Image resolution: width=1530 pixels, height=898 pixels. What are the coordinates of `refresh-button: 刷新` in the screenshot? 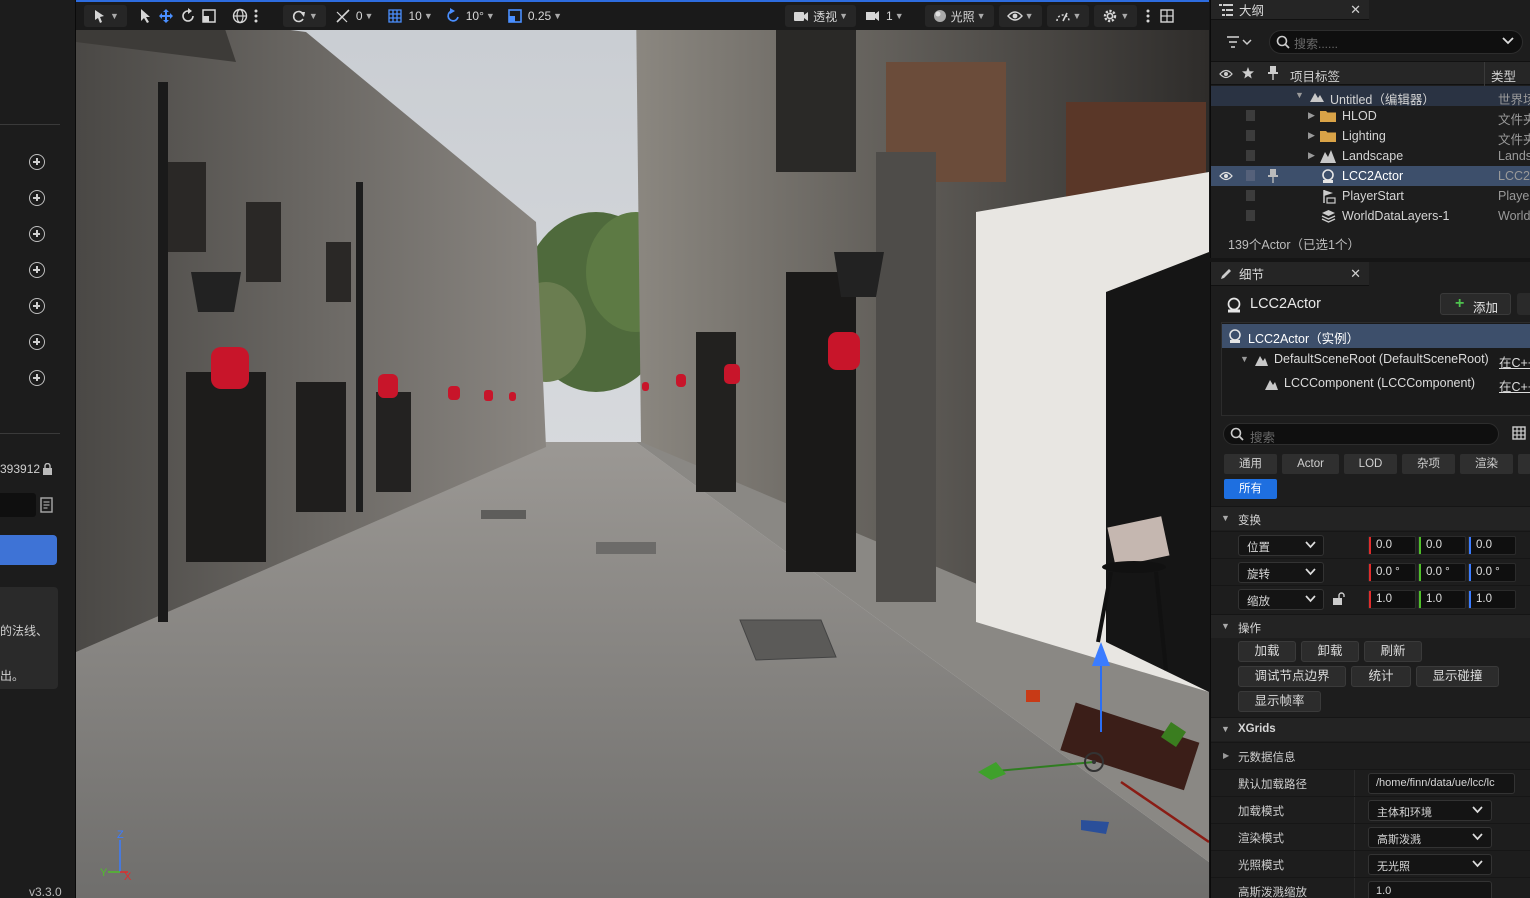 It's located at (1393, 651).